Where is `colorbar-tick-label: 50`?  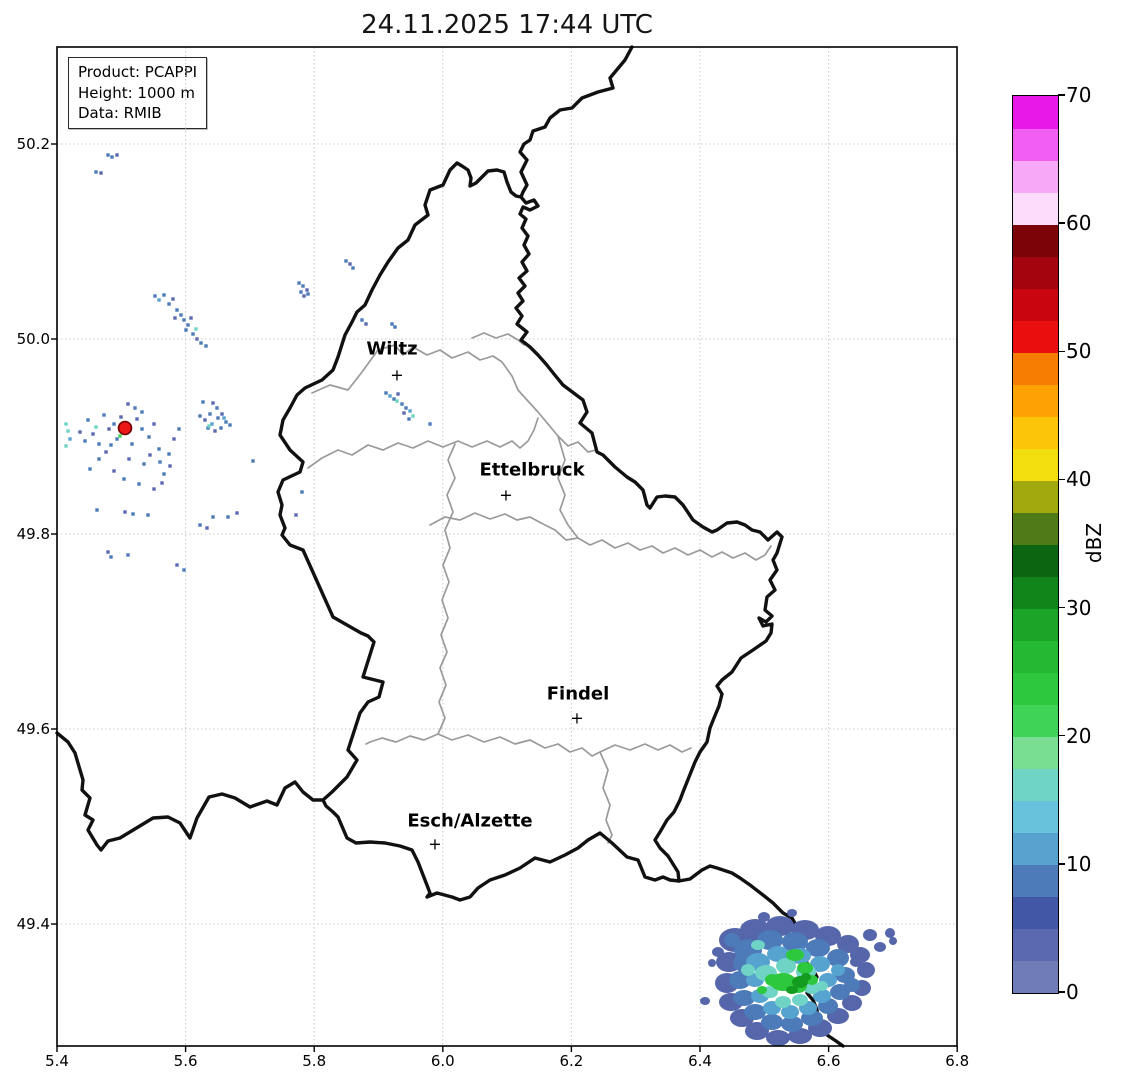
colorbar-tick-label: 50 is located at coordinates (1079, 351).